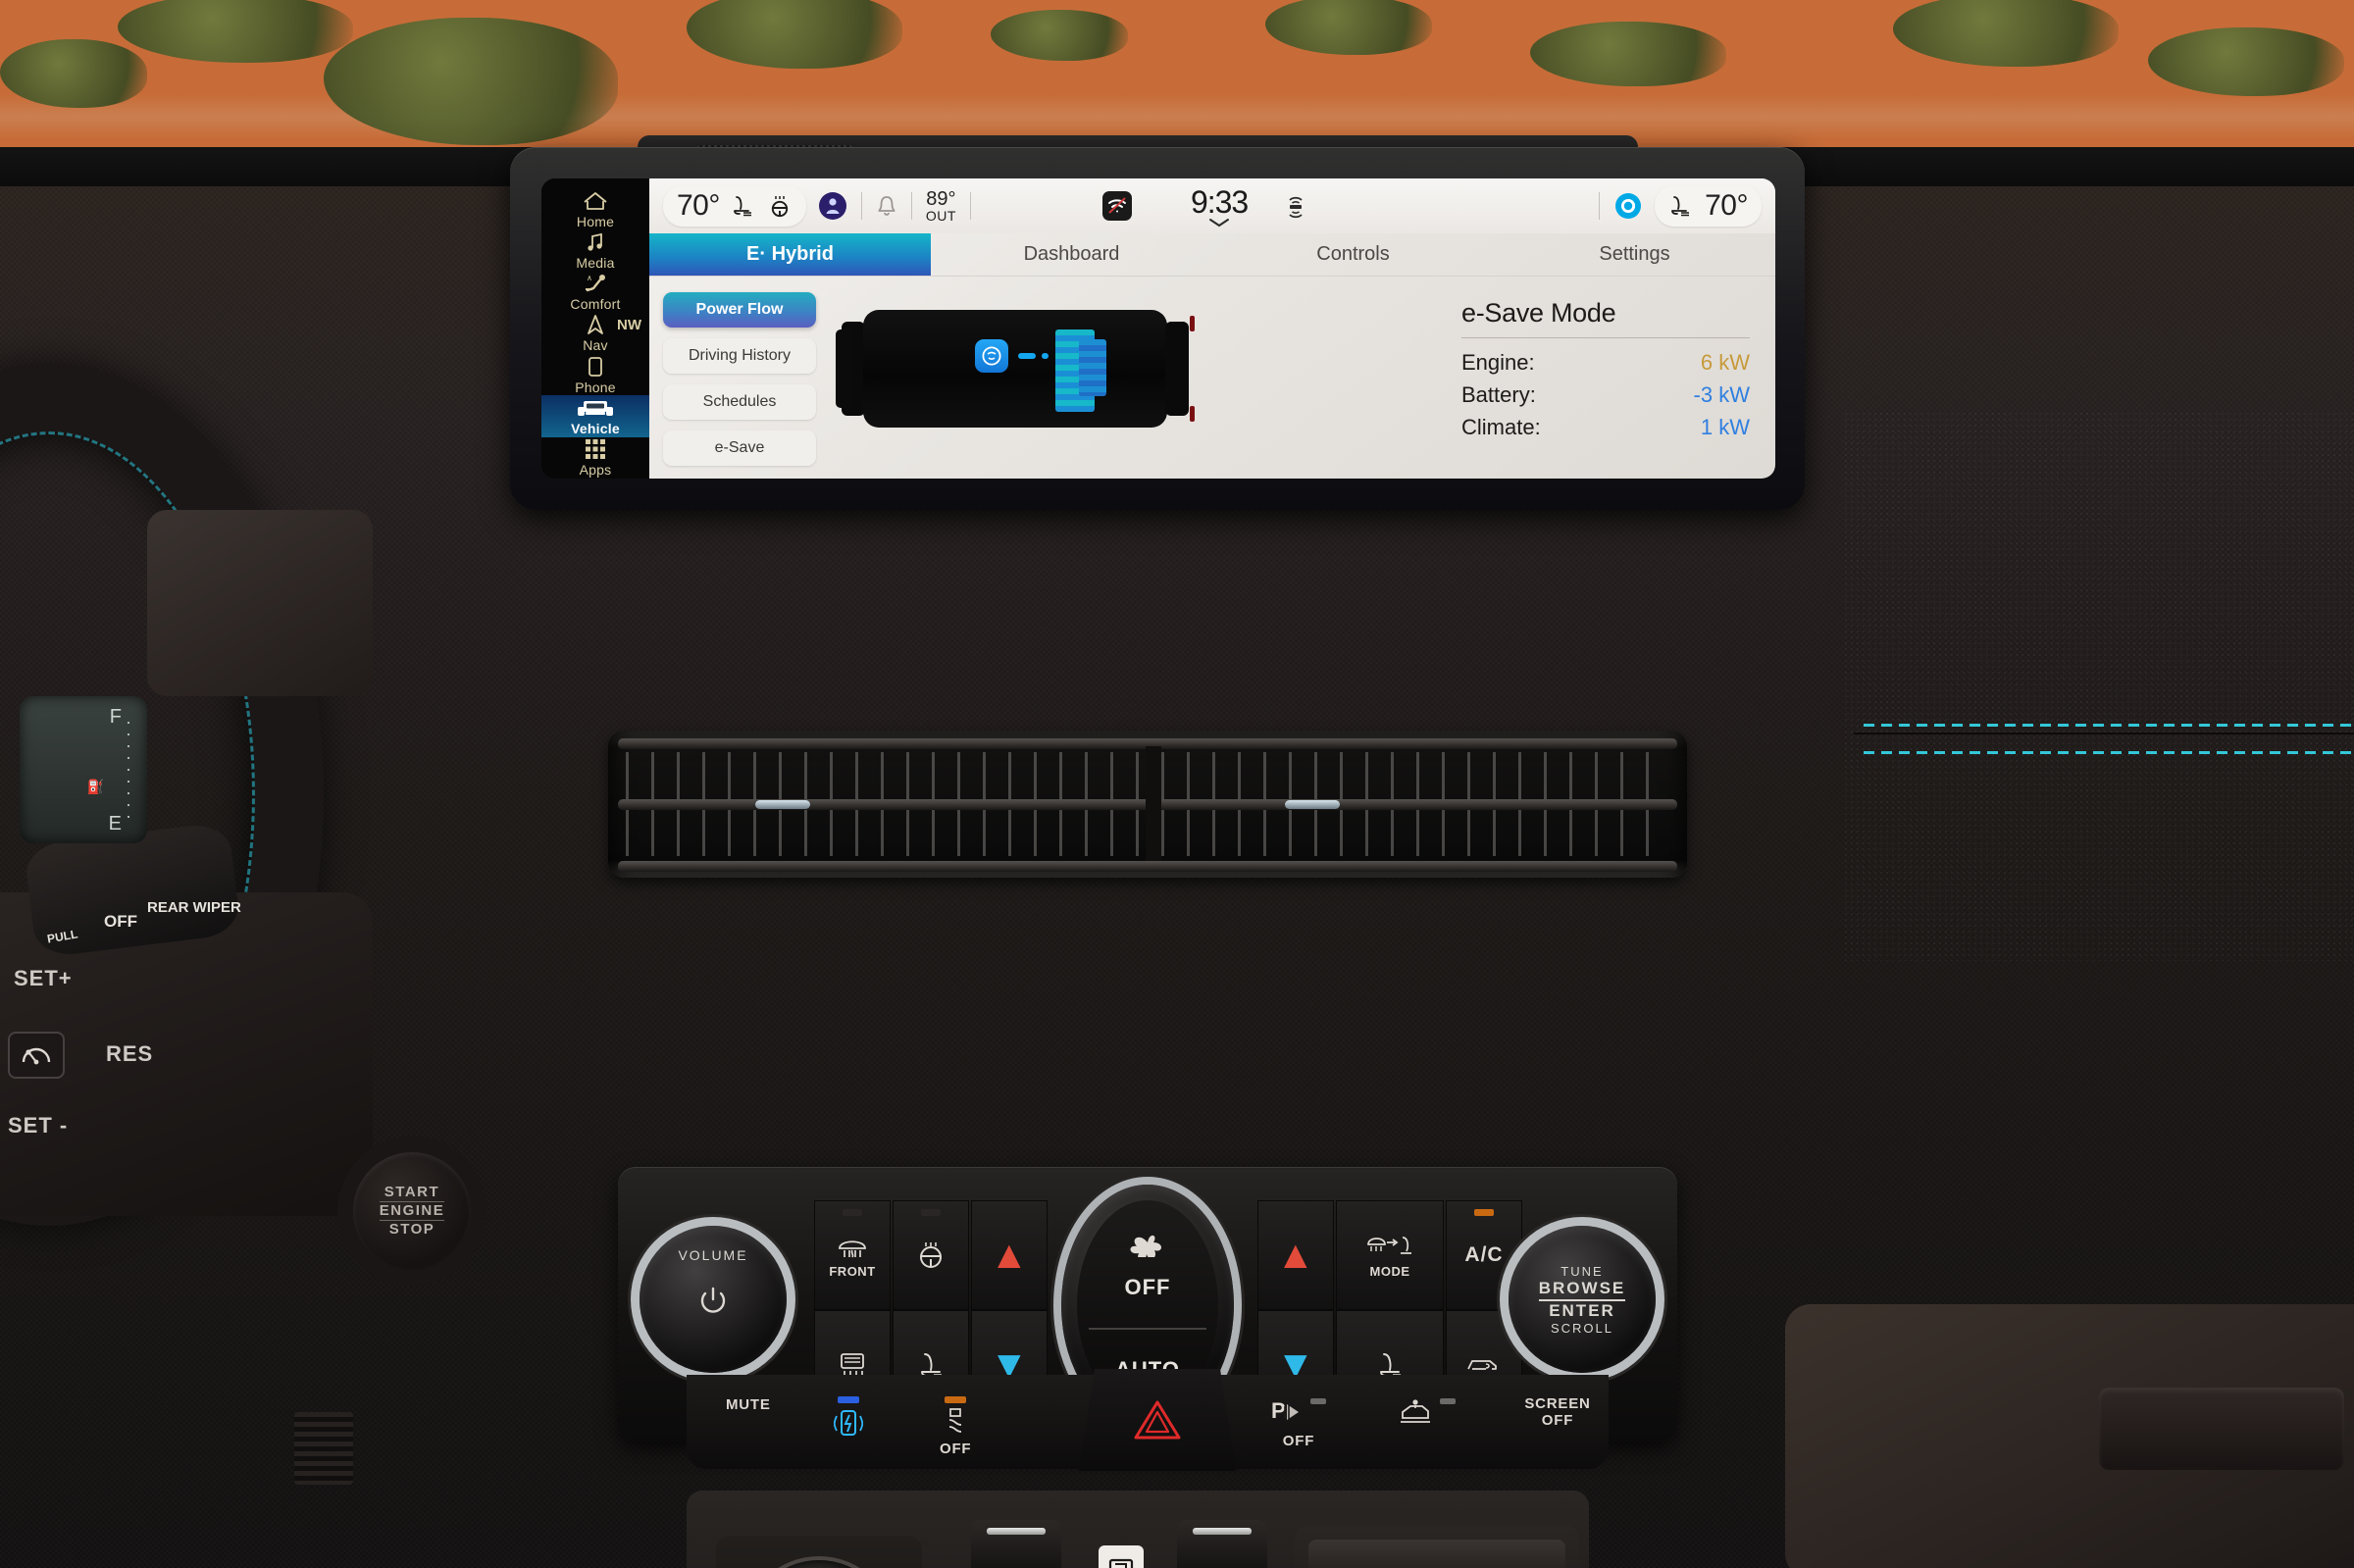  I want to click on fuel-empty-label: E, so click(115, 824).